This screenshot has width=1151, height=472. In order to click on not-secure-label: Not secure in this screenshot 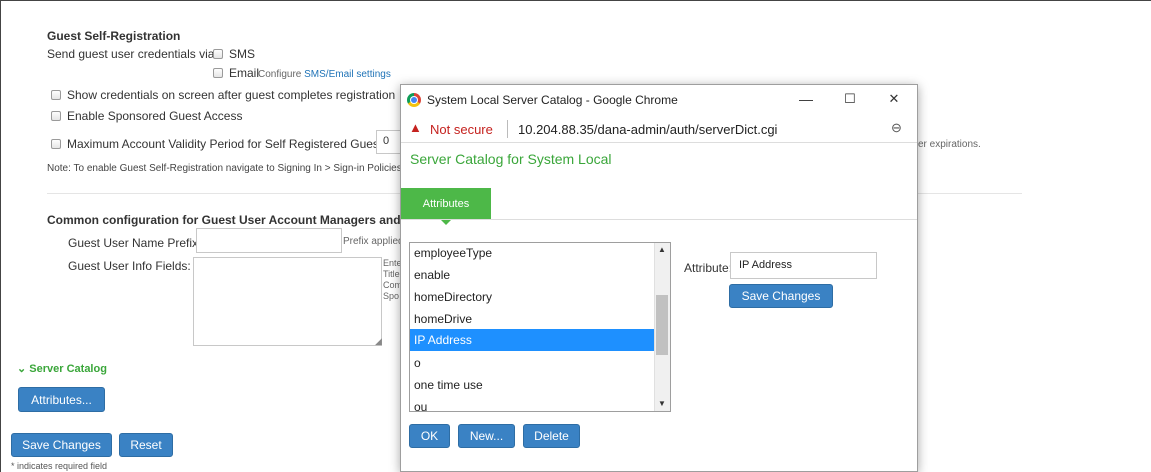, I will do `click(461, 129)`.